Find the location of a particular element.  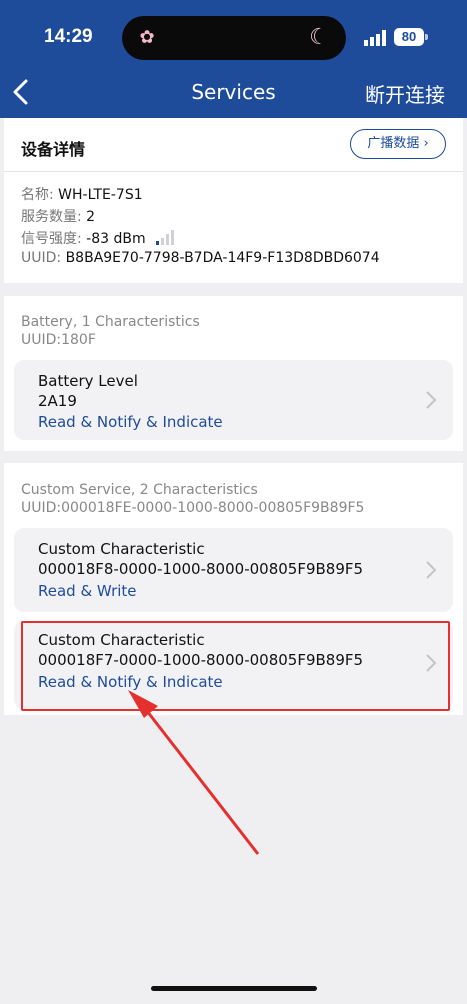

status-time: 14:29 is located at coordinates (68, 36).